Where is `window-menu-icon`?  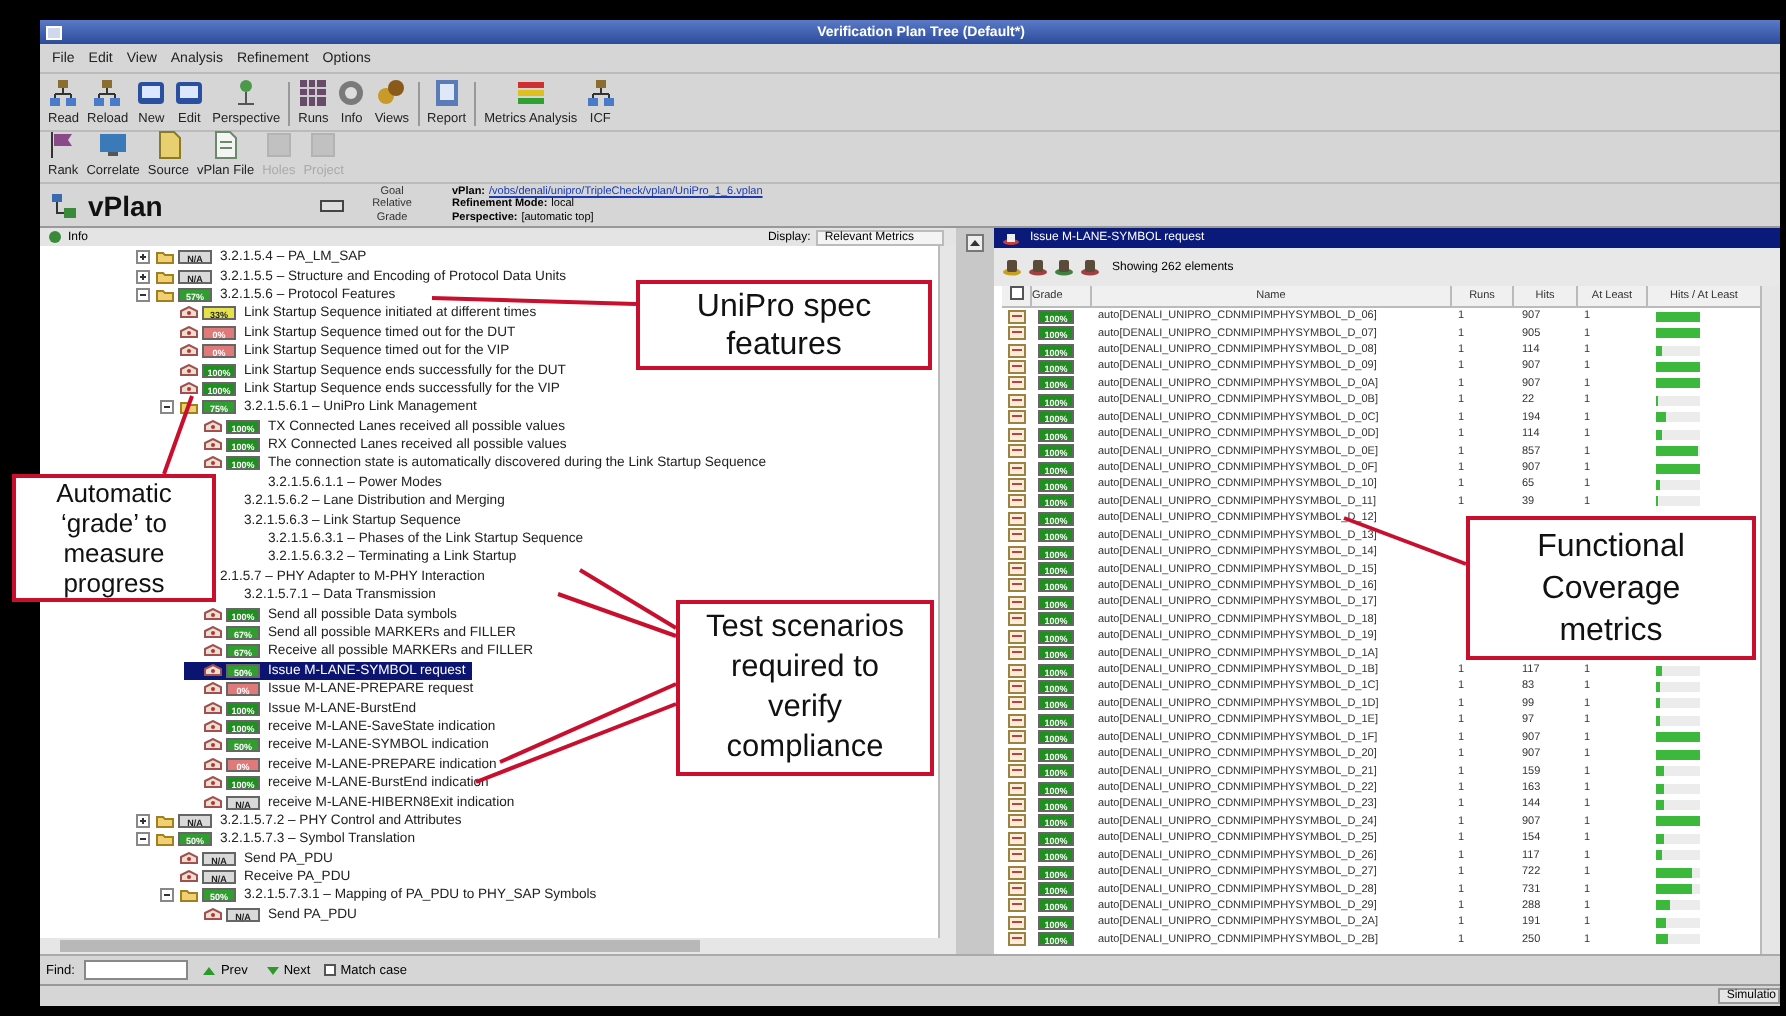
window-menu-icon is located at coordinates (54, 32).